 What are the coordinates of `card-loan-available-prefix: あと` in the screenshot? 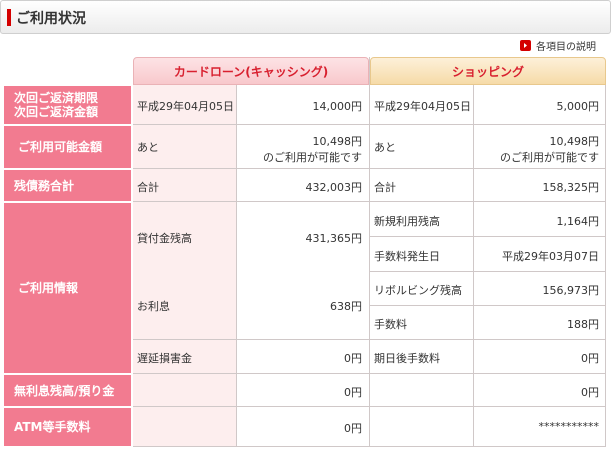 It's located at (148, 147).